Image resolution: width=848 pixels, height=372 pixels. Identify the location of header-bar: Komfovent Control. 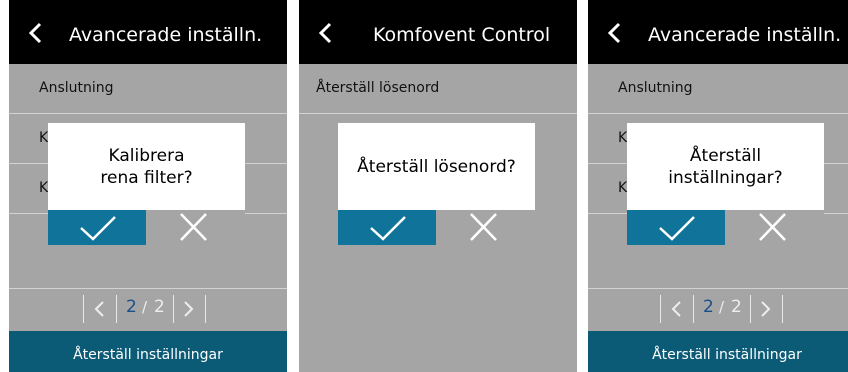
(438, 32).